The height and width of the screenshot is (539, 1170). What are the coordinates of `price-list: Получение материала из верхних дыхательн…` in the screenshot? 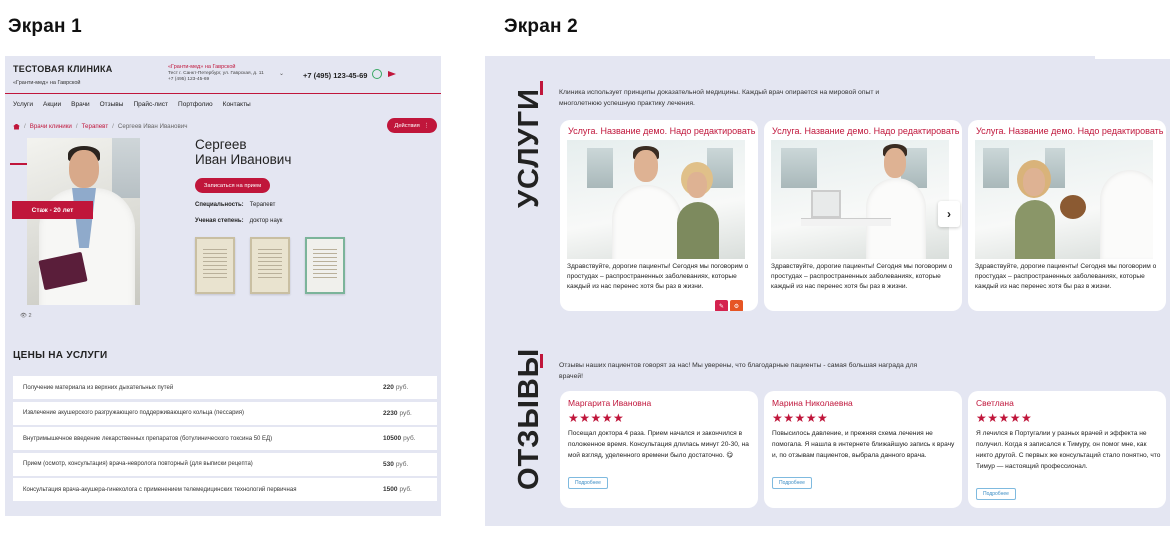 It's located at (225, 440).